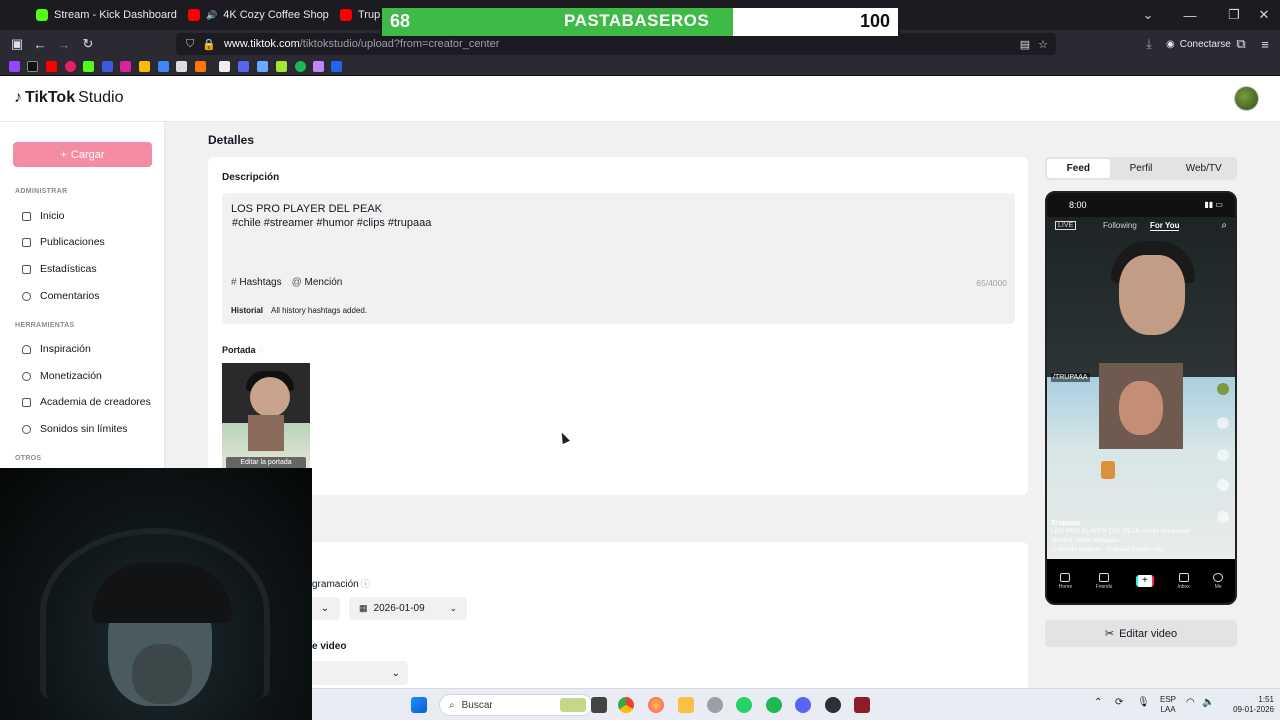  Describe the element at coordinates (1043, 44) in the screenshot. I see `bookmark-star-icon: ☆` at that location.